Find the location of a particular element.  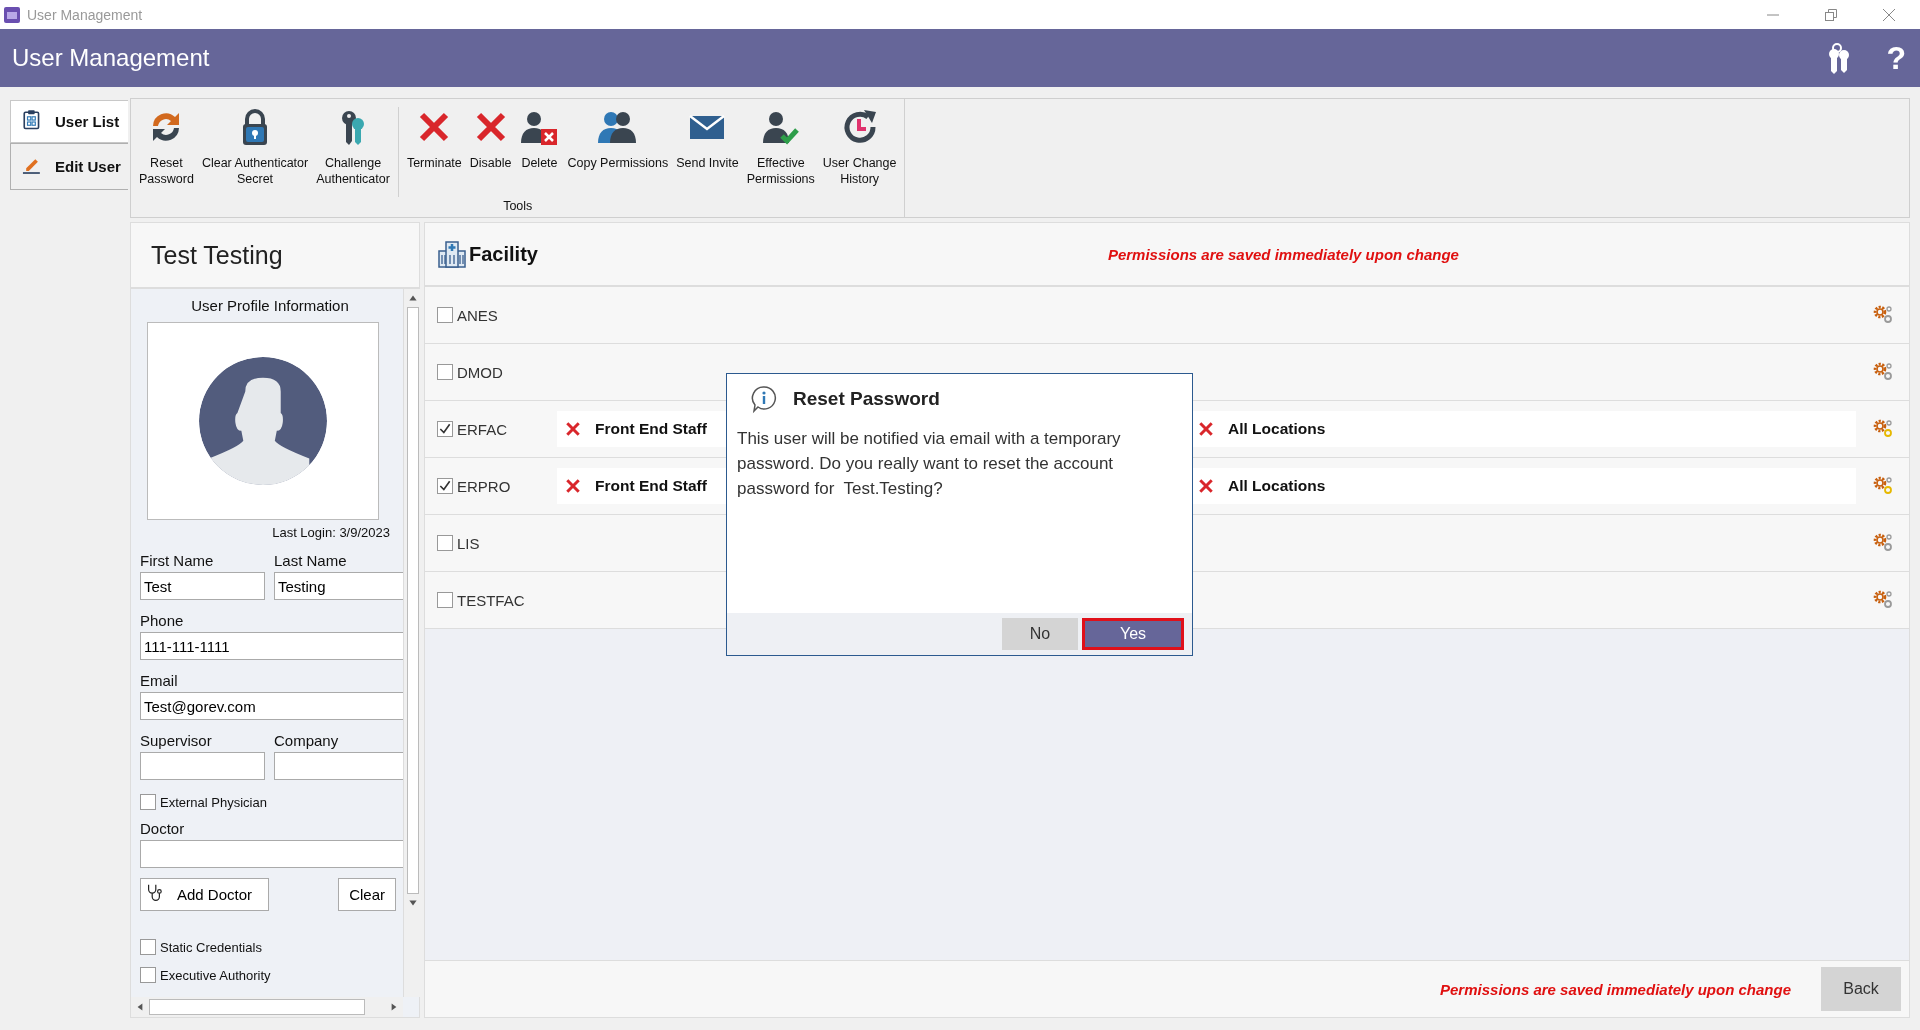

nav-tab: User List is located at coordinates (69, 121).